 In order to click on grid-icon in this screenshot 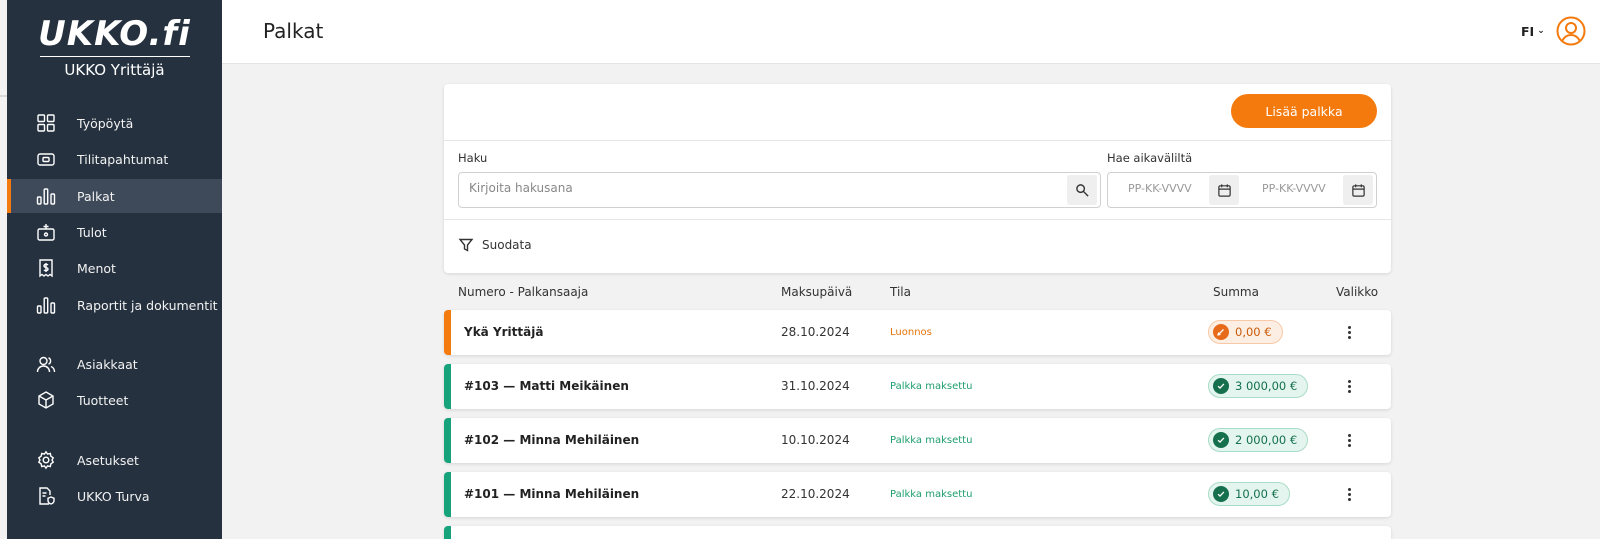, I will do `click(46, 123)`.